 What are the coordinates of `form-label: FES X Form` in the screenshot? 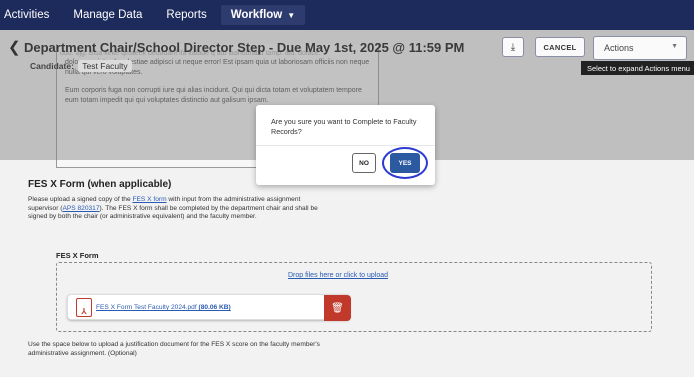 It's located at (77, 255).